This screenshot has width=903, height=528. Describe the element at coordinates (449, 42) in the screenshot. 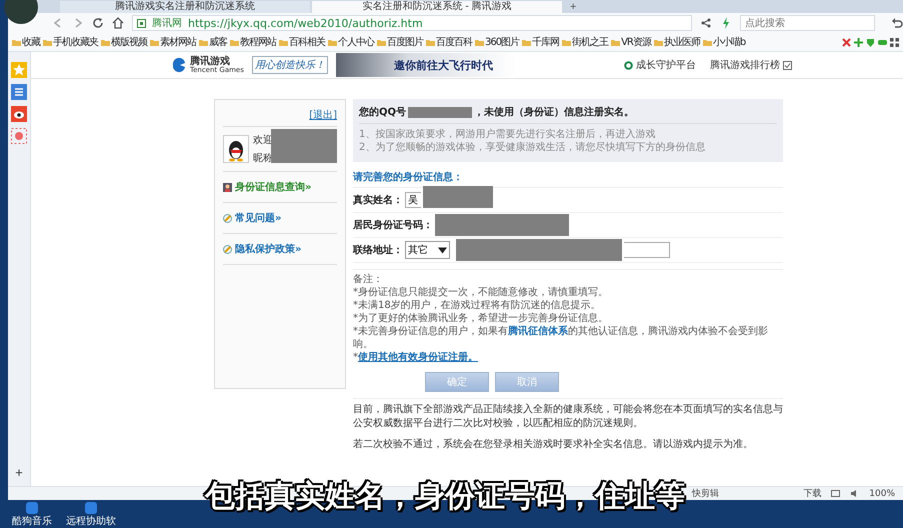

I see `bookmark-item: 百度百科` at that location.